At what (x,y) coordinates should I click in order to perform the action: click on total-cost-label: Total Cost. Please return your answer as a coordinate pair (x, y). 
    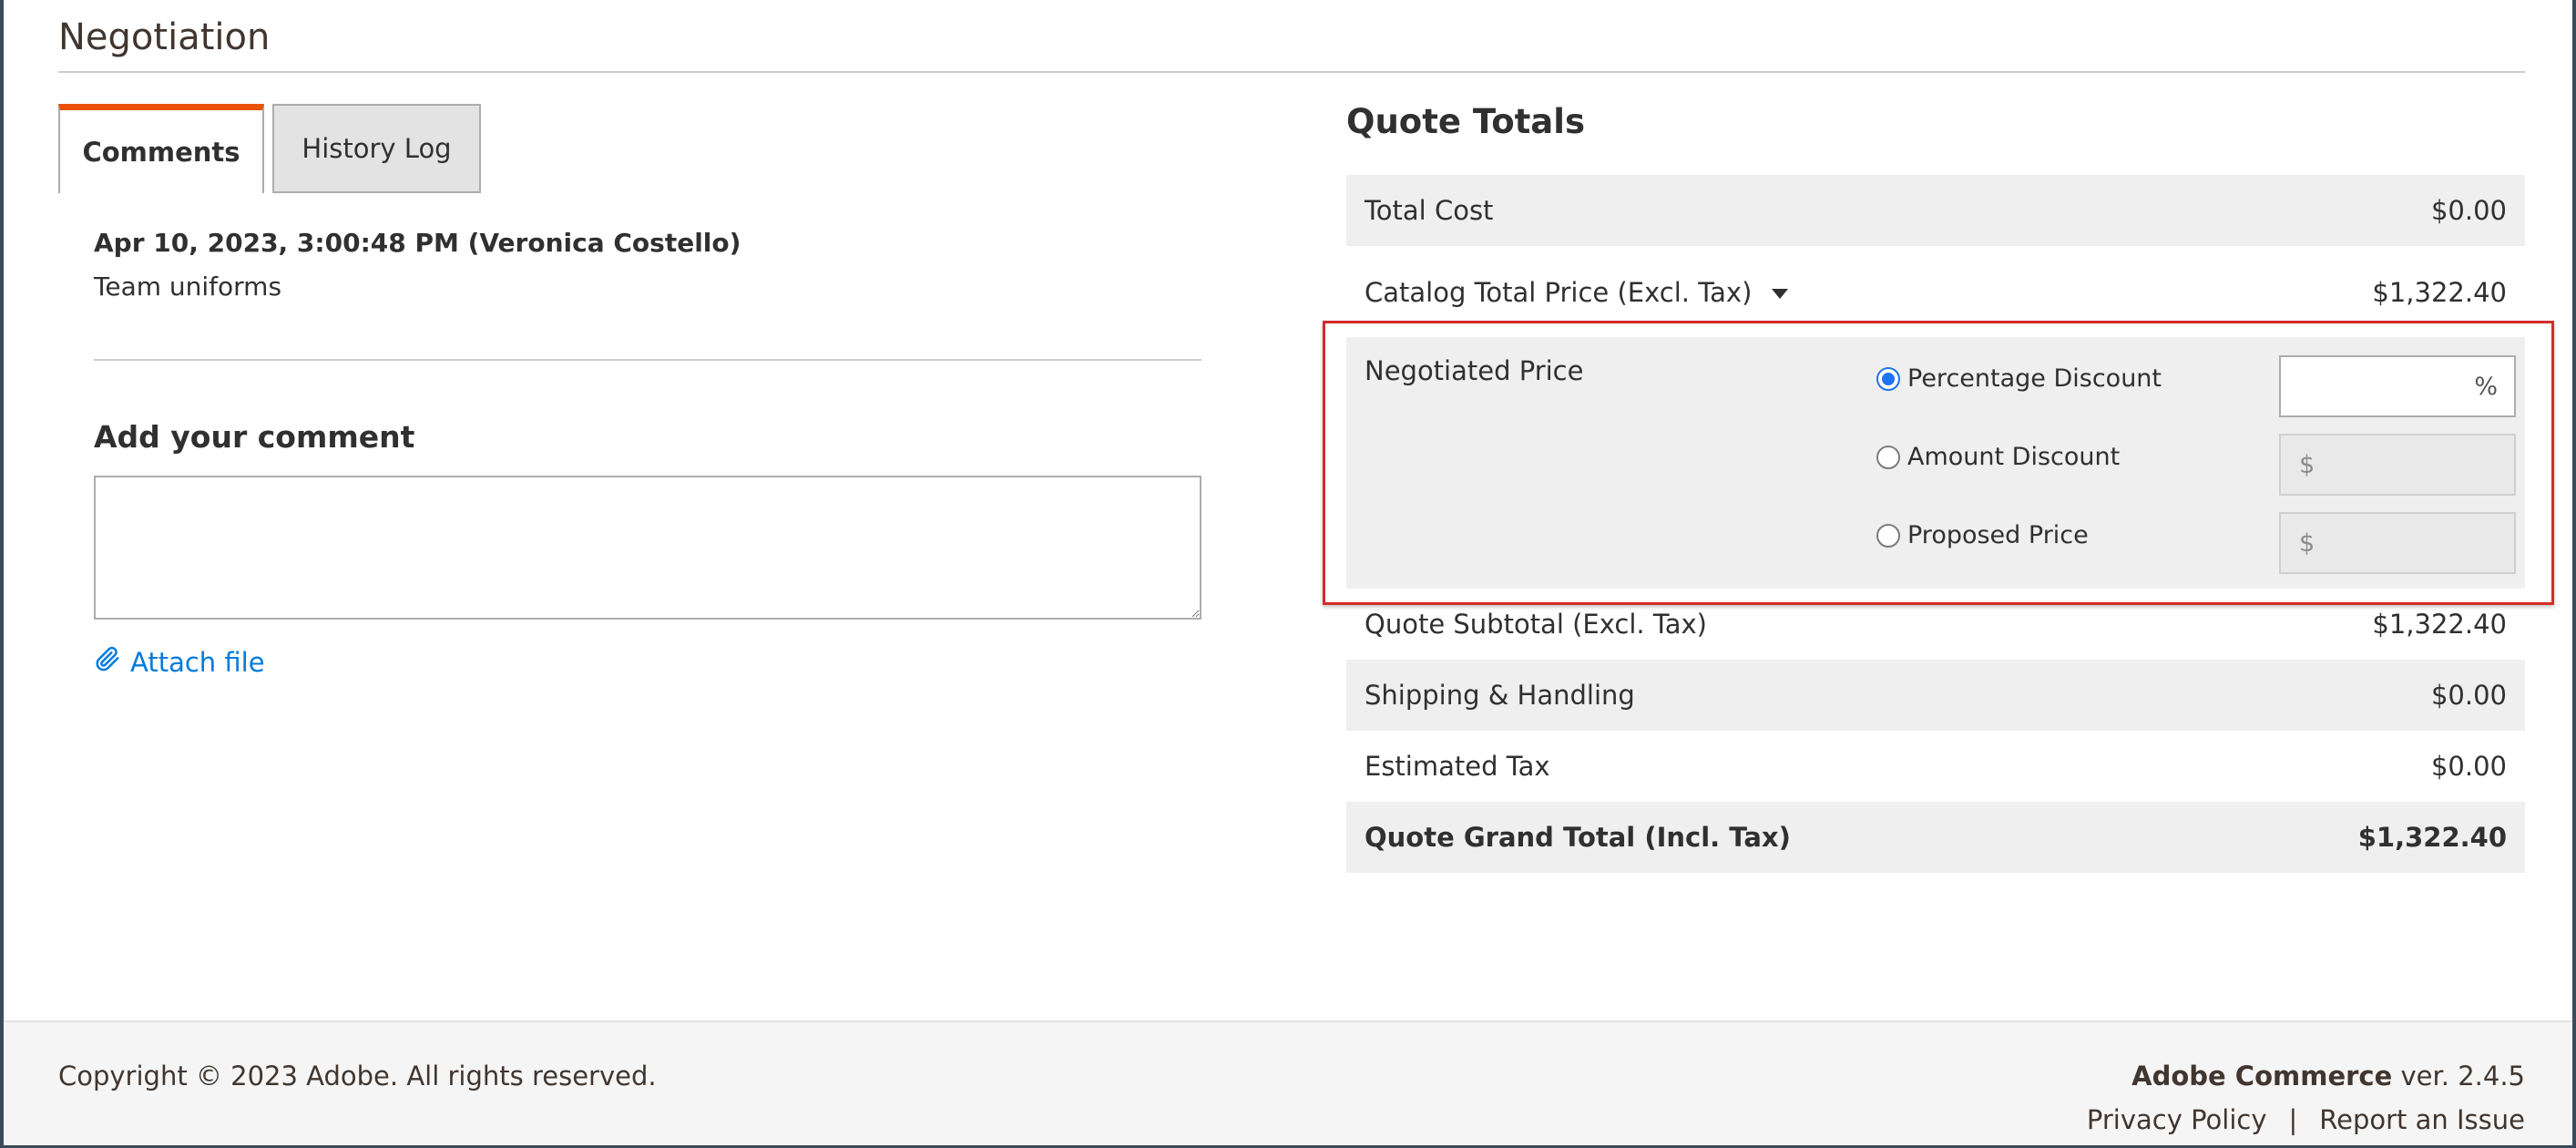
    Looking at the image, I should click on (1429, 211).